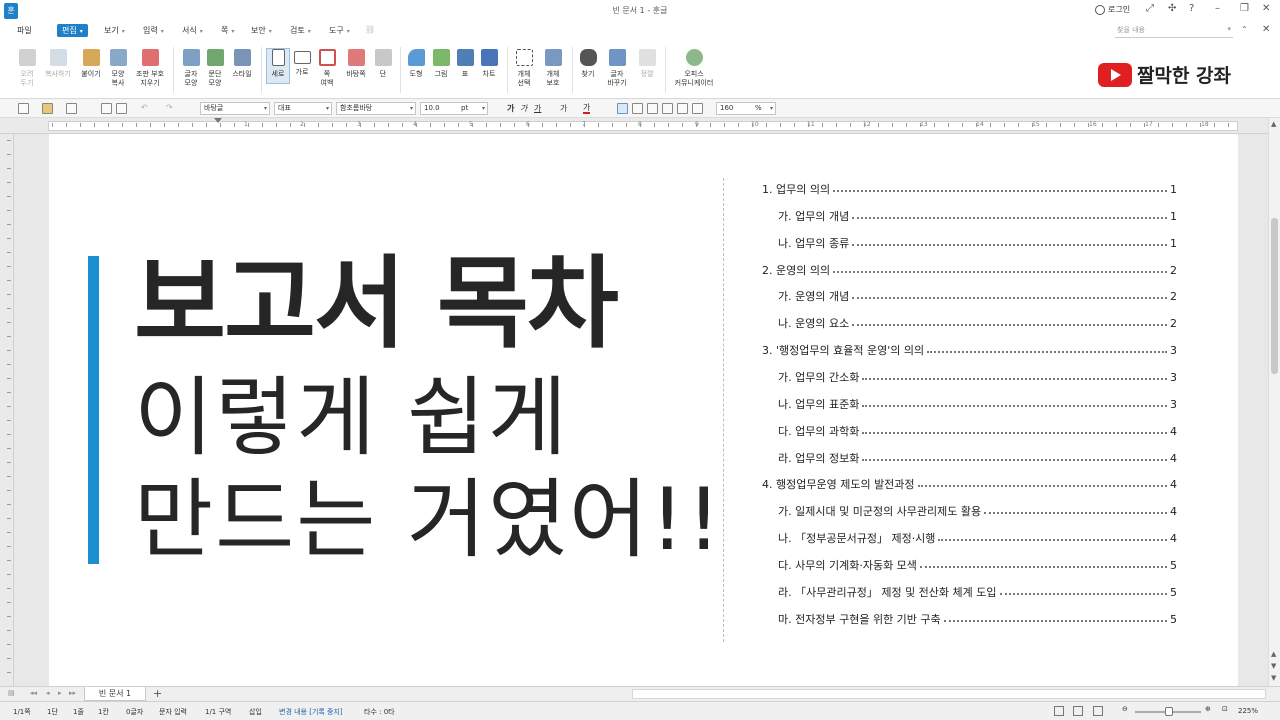 Image resolution: width=1280 pixels, height=720 pixels. I want to click on web-view-icon, so click(1078, 711).